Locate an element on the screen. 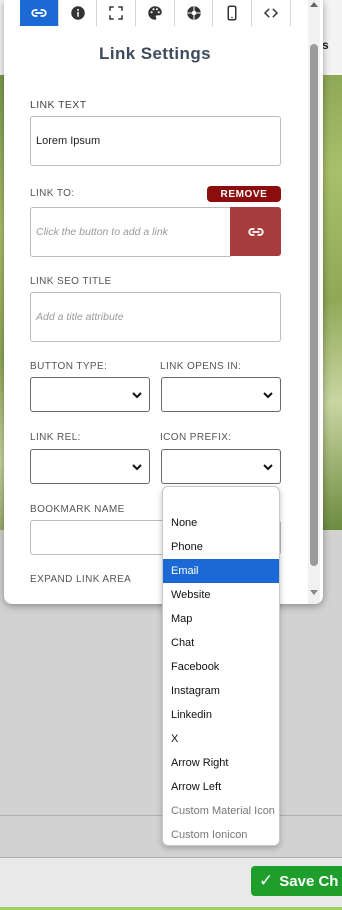 The height and width of the screenshot is (910, 342). option-arrow-left: Arrow Left is located at coordinates (221, 787).